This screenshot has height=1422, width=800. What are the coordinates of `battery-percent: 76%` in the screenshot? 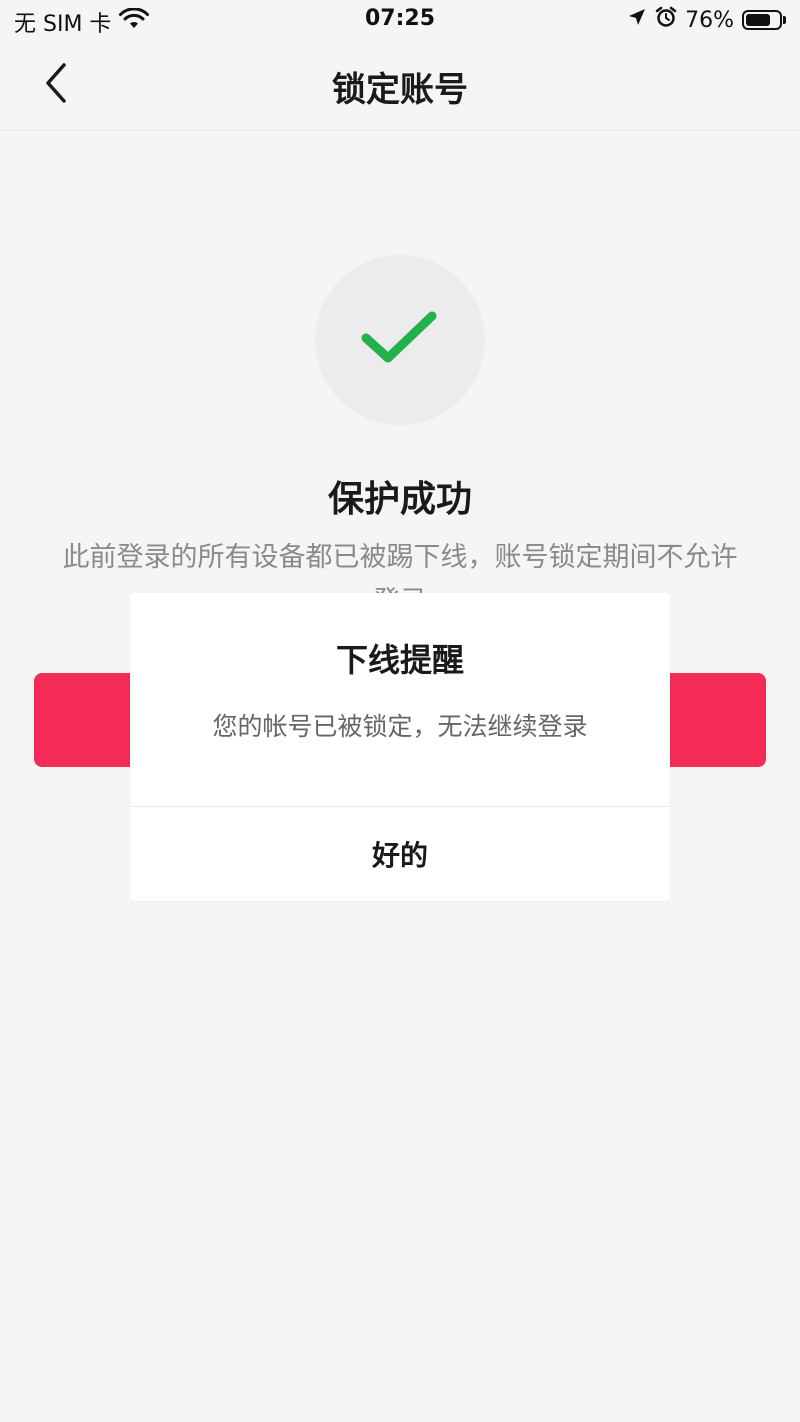 It's located at (709, 20).